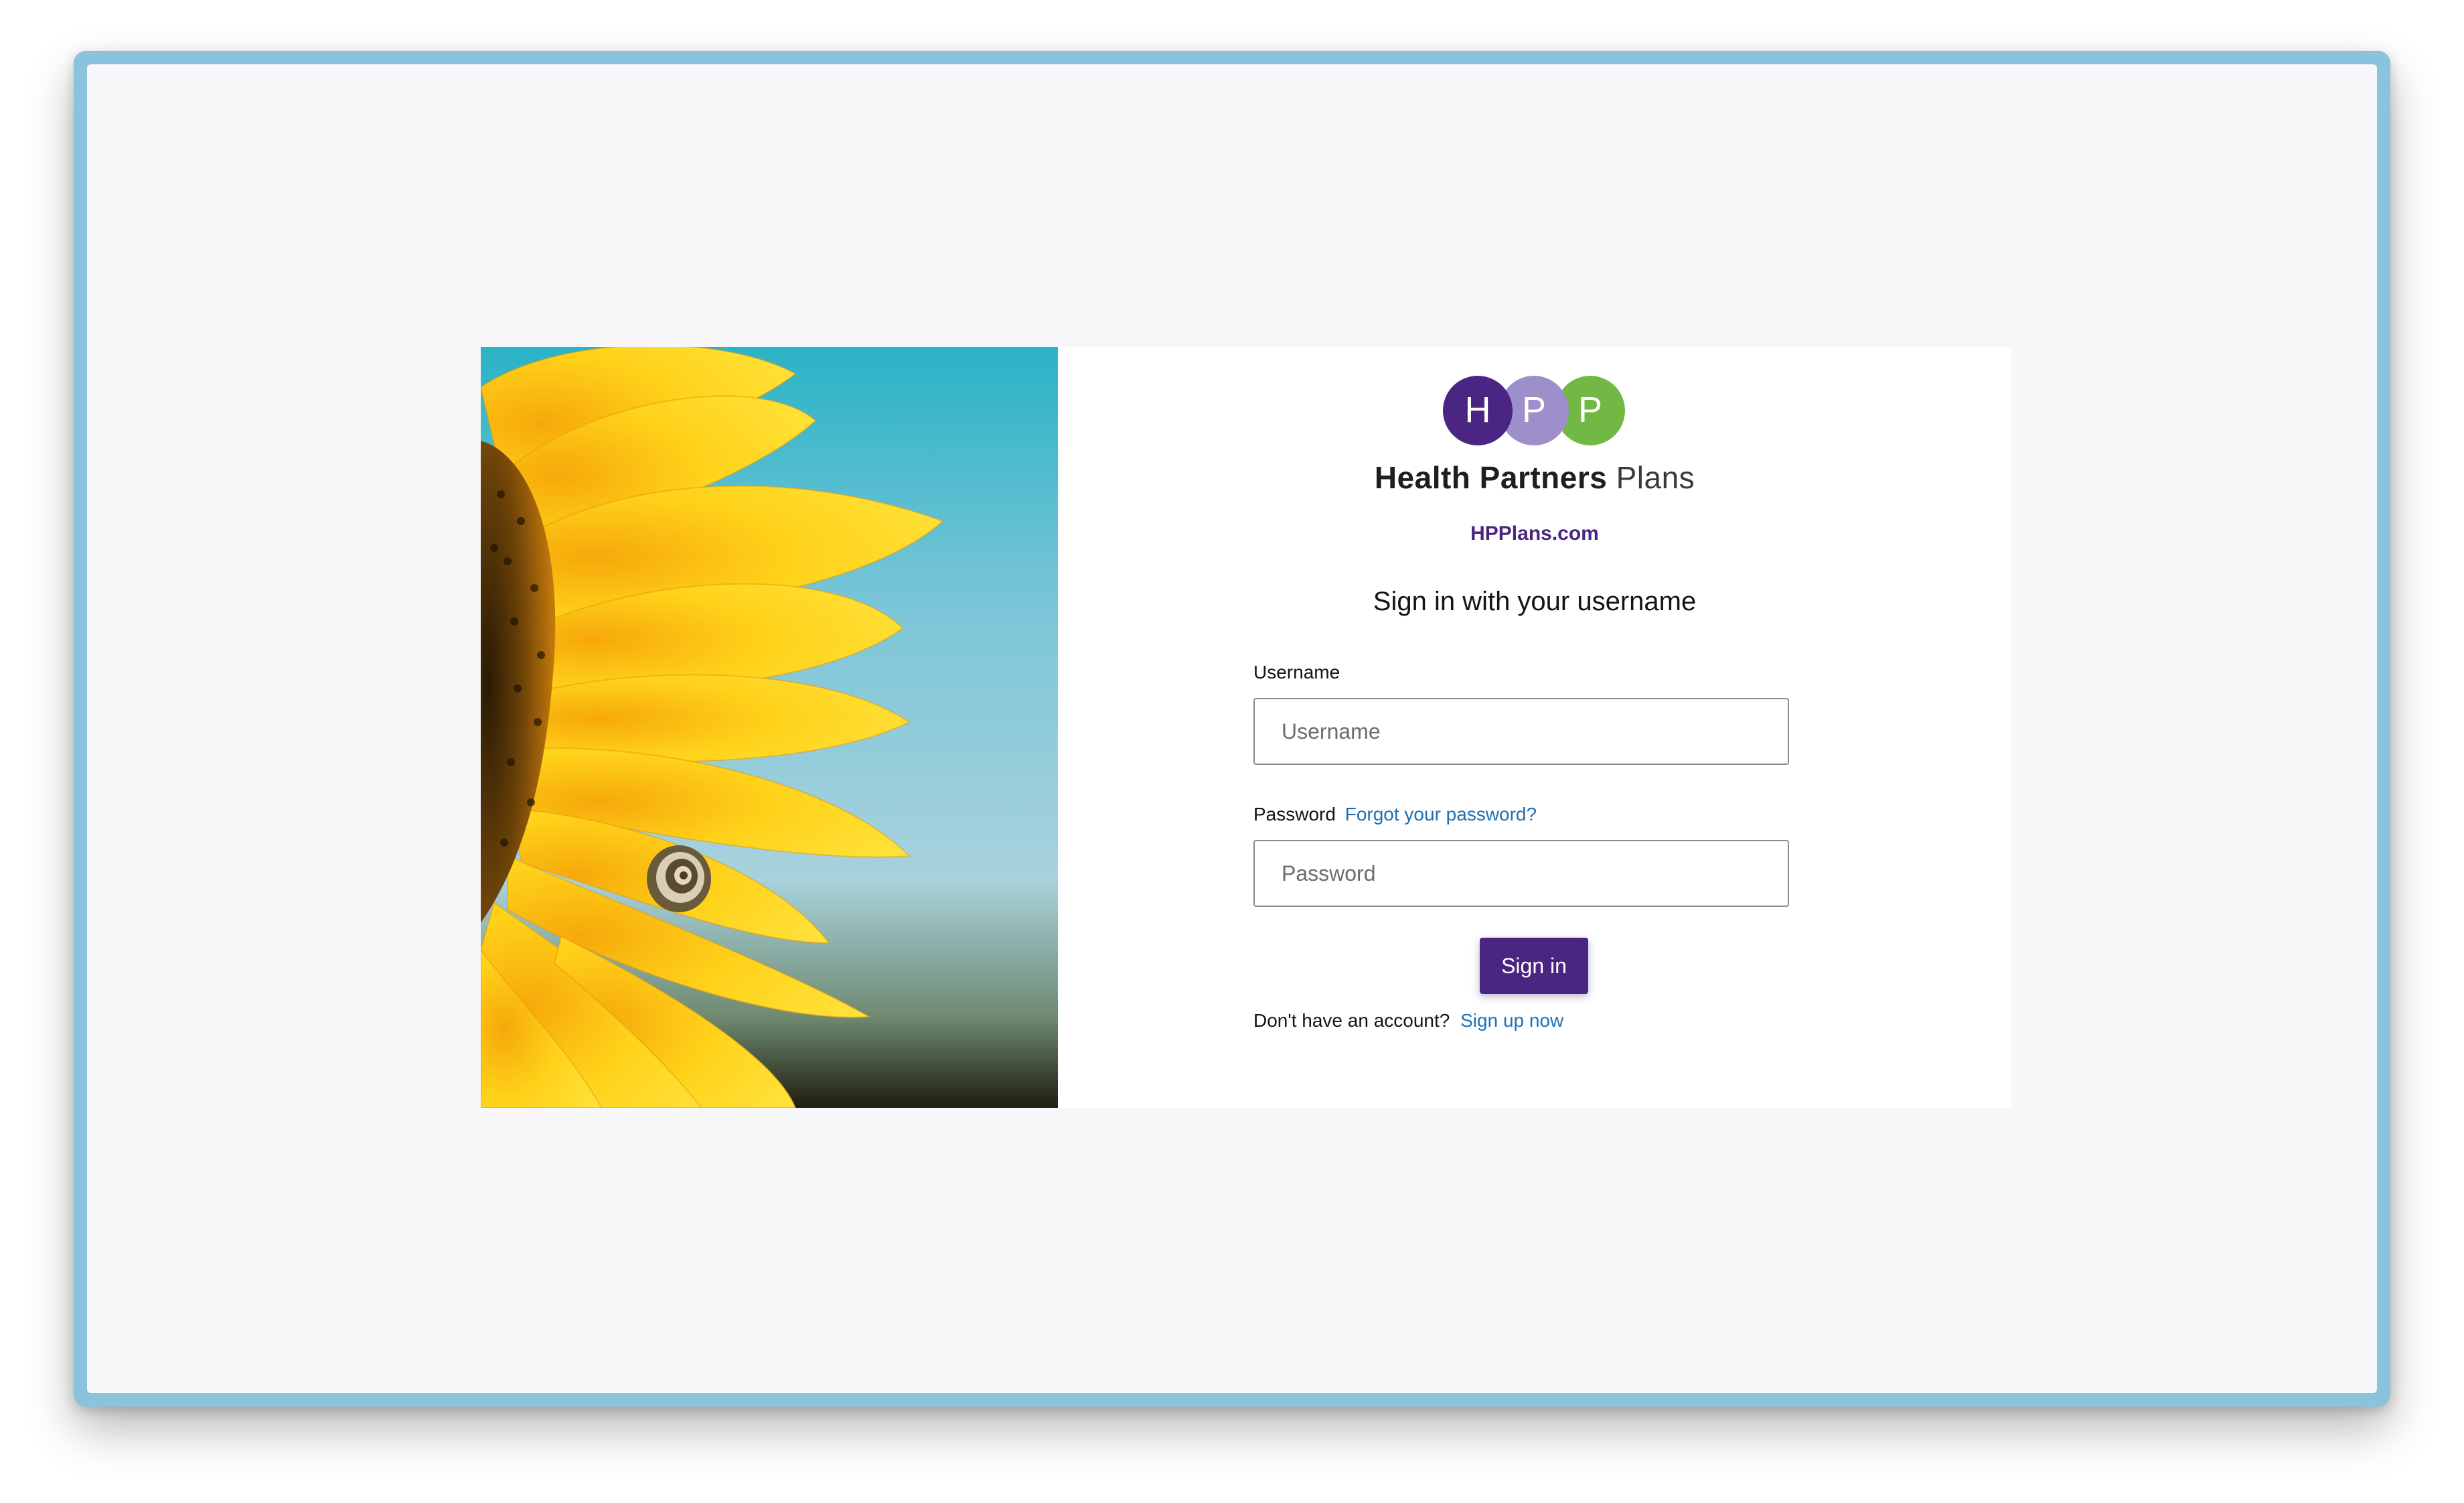  What do you see at coordinates (1521, 873) in the screenshot?
I see `password-input` at bounding box center [1521, 873].